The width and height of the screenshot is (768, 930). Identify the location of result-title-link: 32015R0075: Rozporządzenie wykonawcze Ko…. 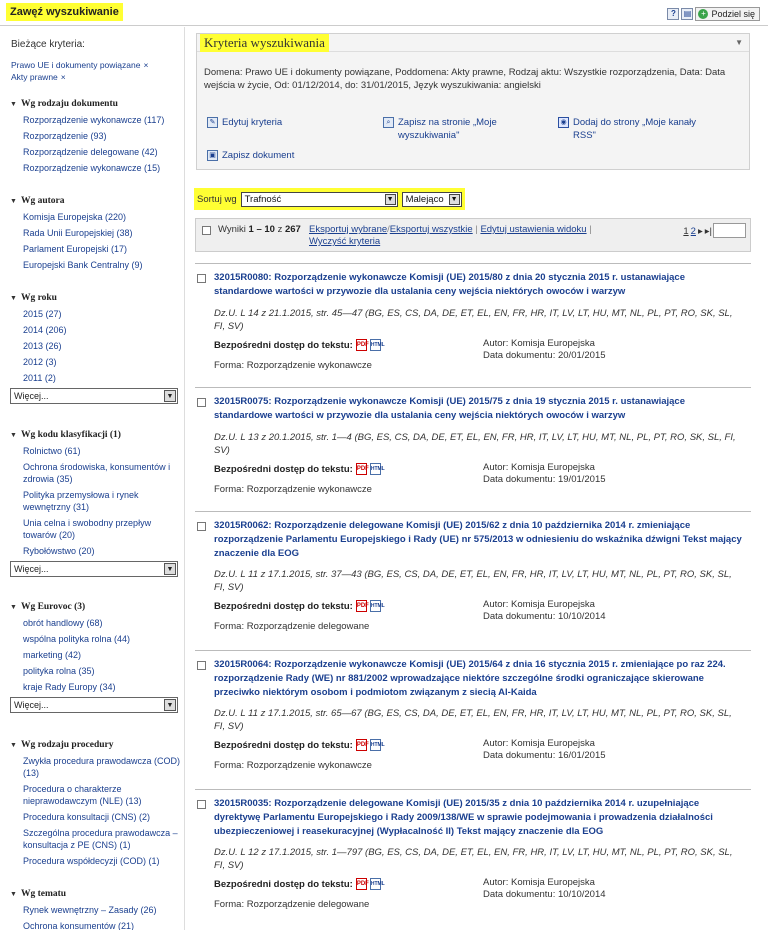
(479, 409).